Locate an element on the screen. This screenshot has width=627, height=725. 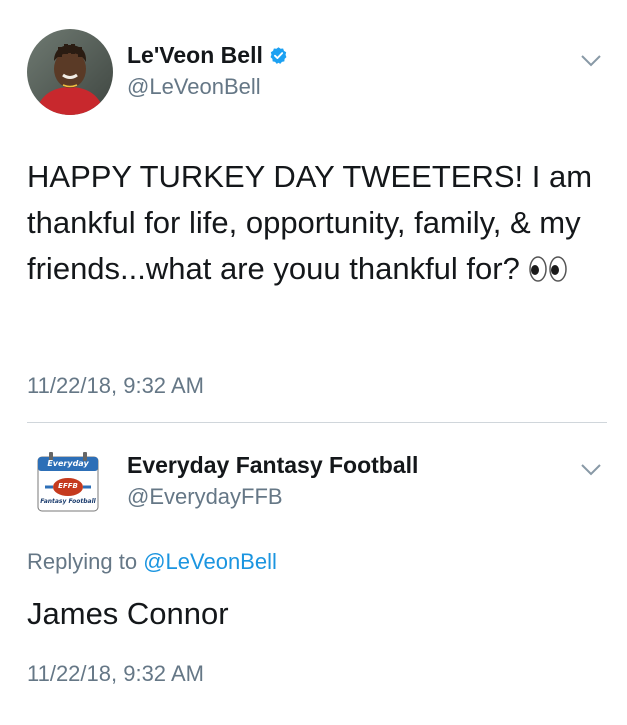
author-avatar is located at coordinates (70, 72).